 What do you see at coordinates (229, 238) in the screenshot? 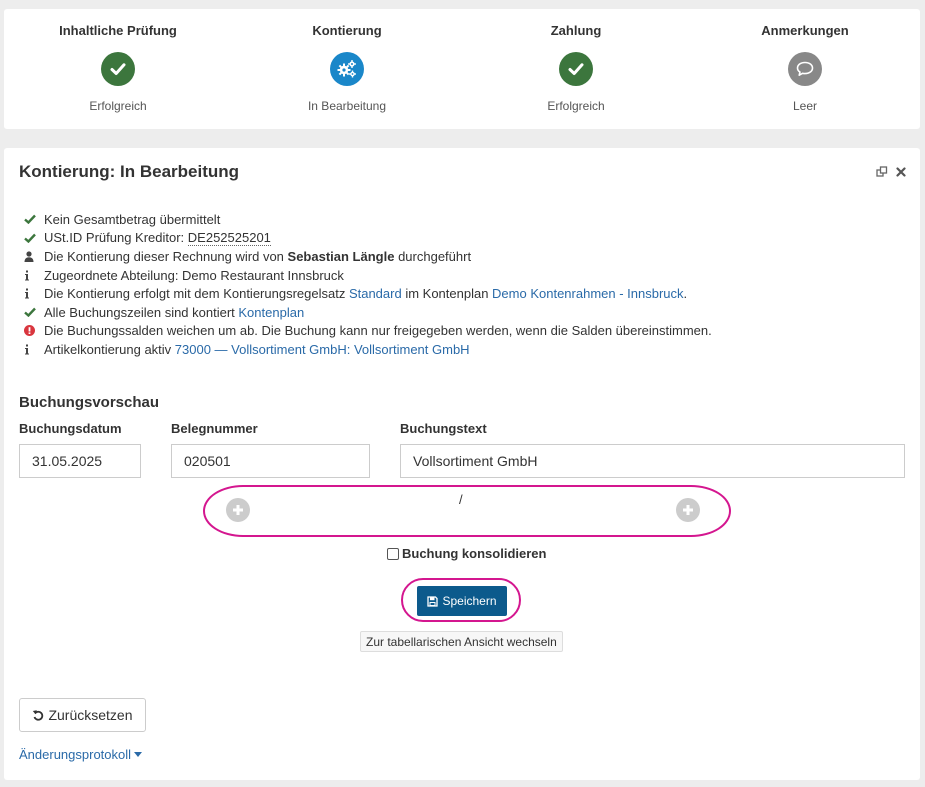
I see `vat-id-value: DE252525201` at bounding box center [229, 238].